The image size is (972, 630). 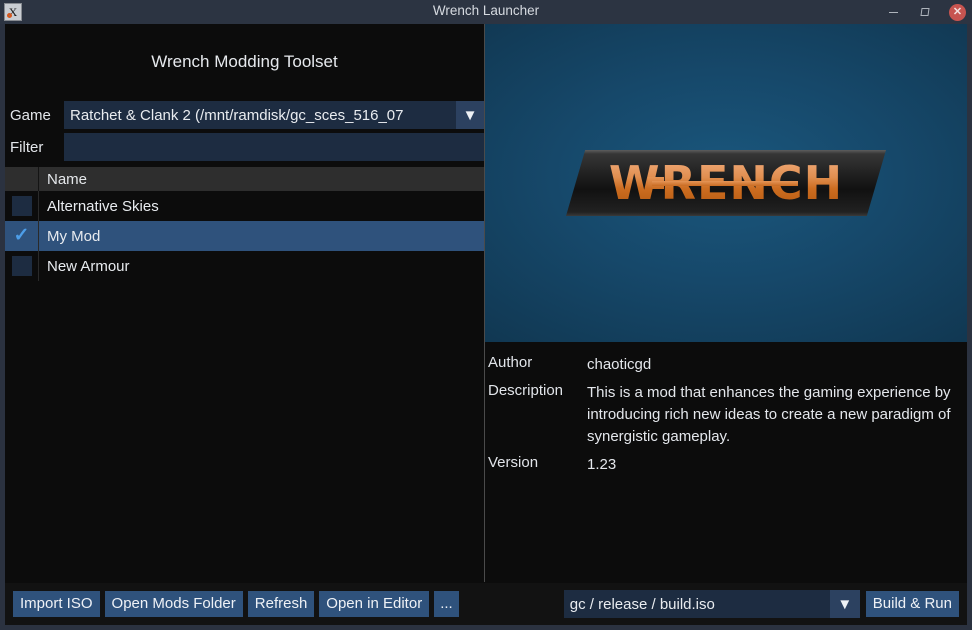 I want to click on minimize-icon, so click(x=893, y=12).